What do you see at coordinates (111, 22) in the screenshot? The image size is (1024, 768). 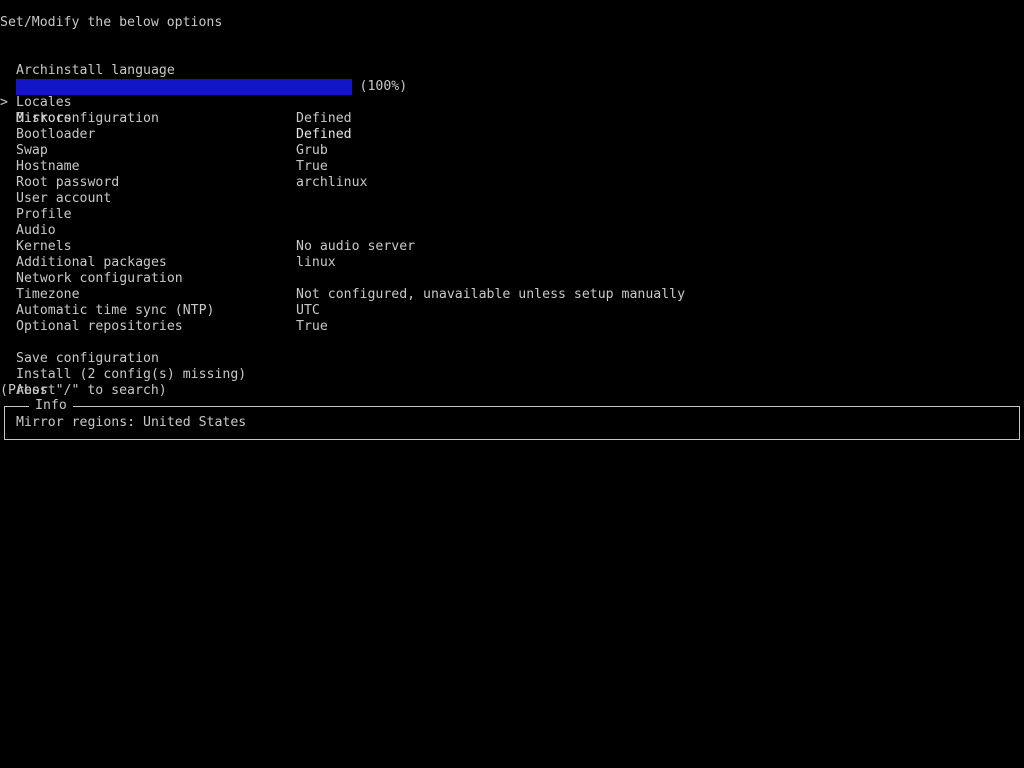 I see `page-title: Set/Modify the below options` at bounding box center [111, 22].